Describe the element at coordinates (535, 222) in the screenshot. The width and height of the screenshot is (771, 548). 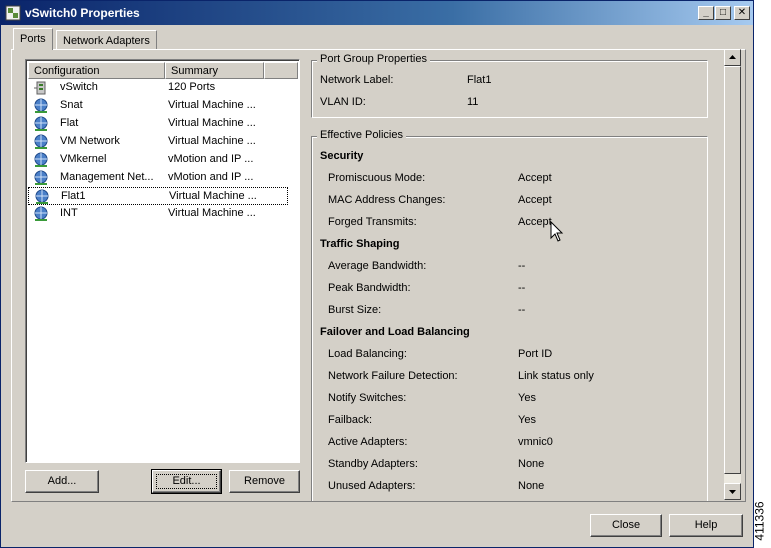
I see `forged-transmits-value: Accept` at that location.